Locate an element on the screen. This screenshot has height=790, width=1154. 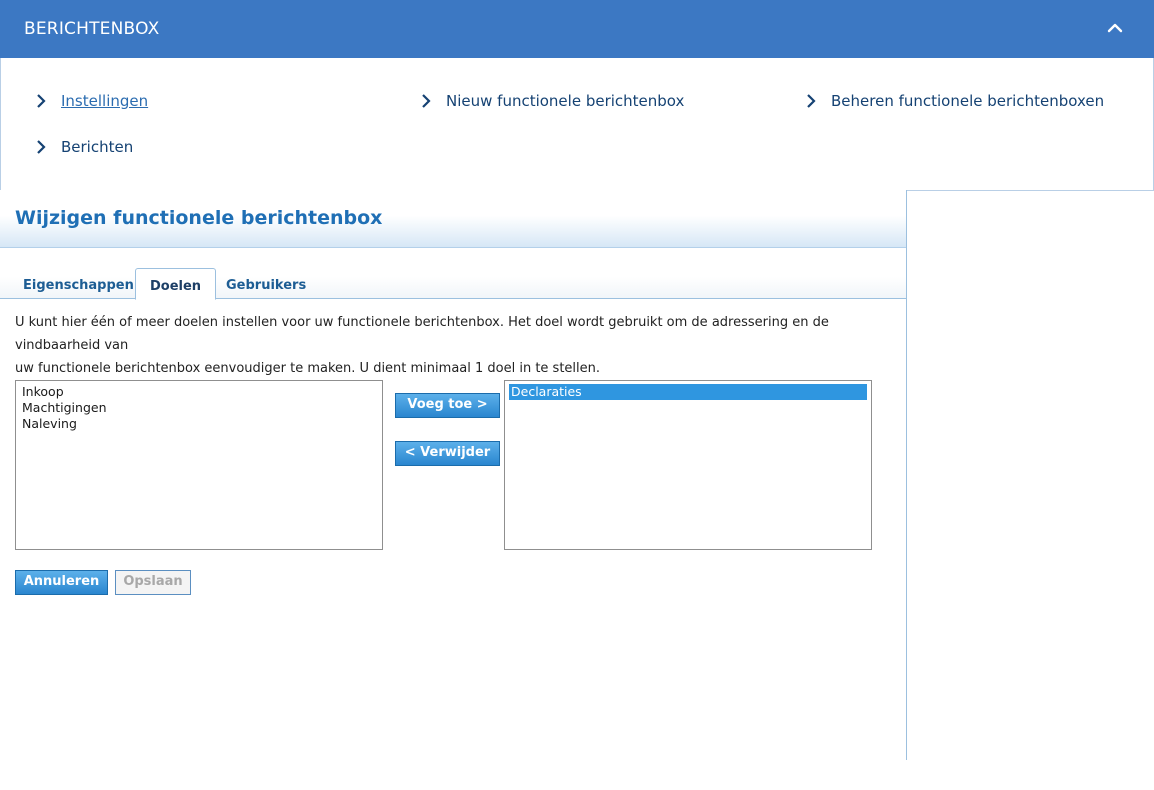
remove-button: < Verwijder is located at coordinates (447, 453).